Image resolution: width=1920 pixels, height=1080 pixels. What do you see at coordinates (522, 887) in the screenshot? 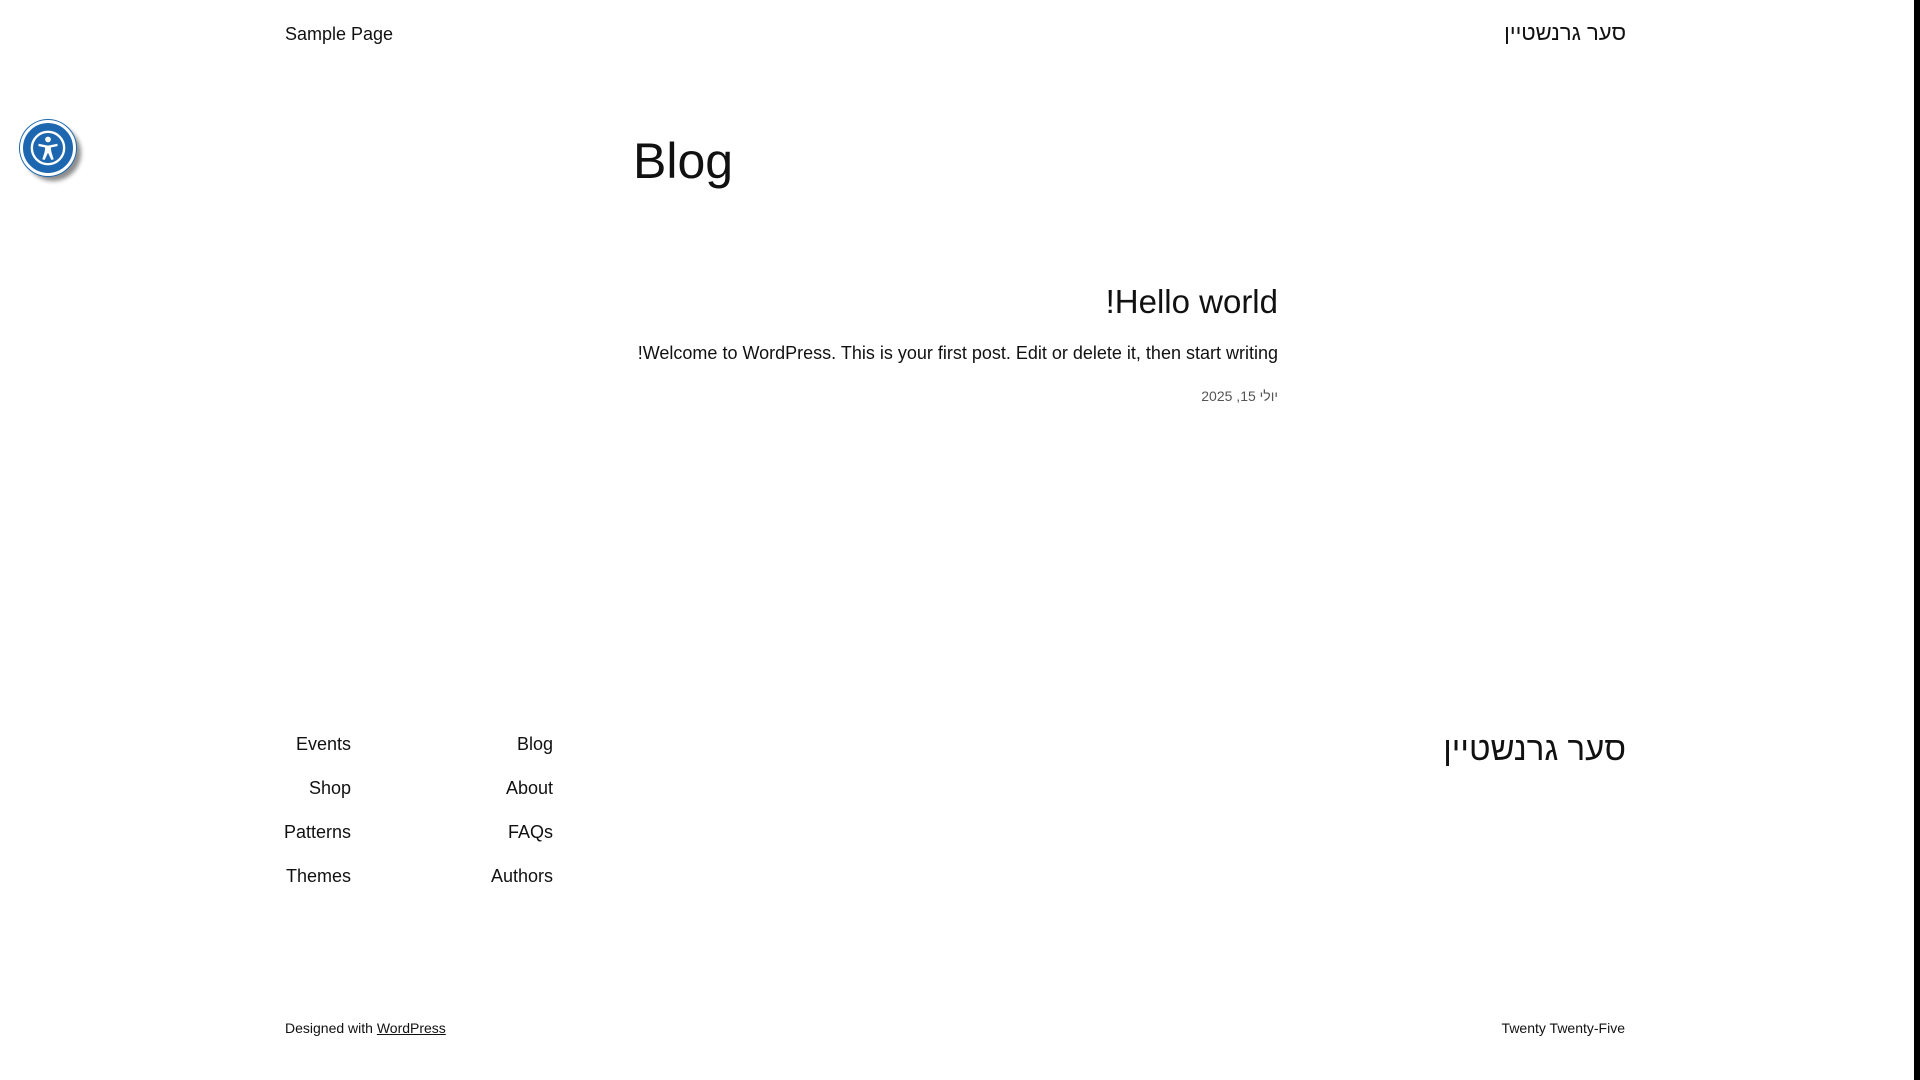
I see `footer-link-authors: Authors` at bounding box center [522, 887].